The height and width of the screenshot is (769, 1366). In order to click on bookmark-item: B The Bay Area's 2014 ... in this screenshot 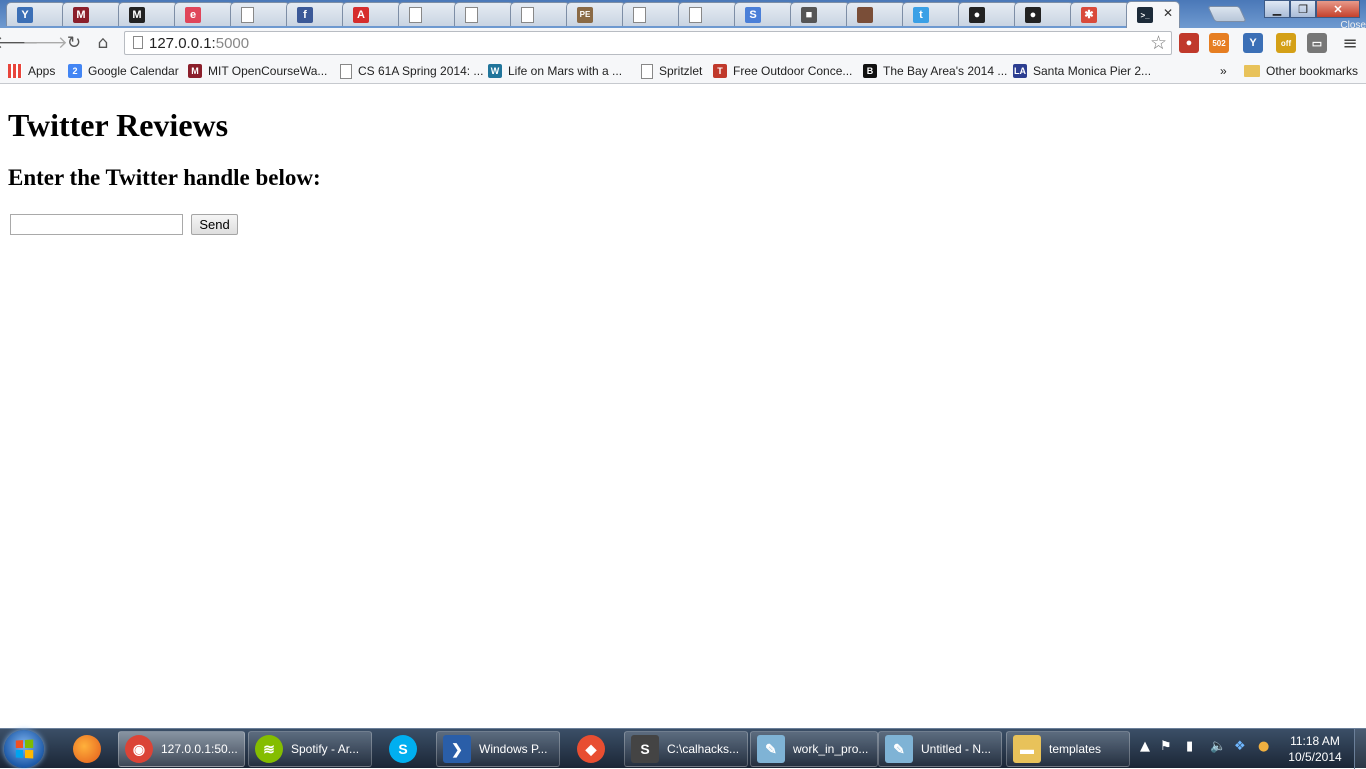, I will do `click(935, 71)`.